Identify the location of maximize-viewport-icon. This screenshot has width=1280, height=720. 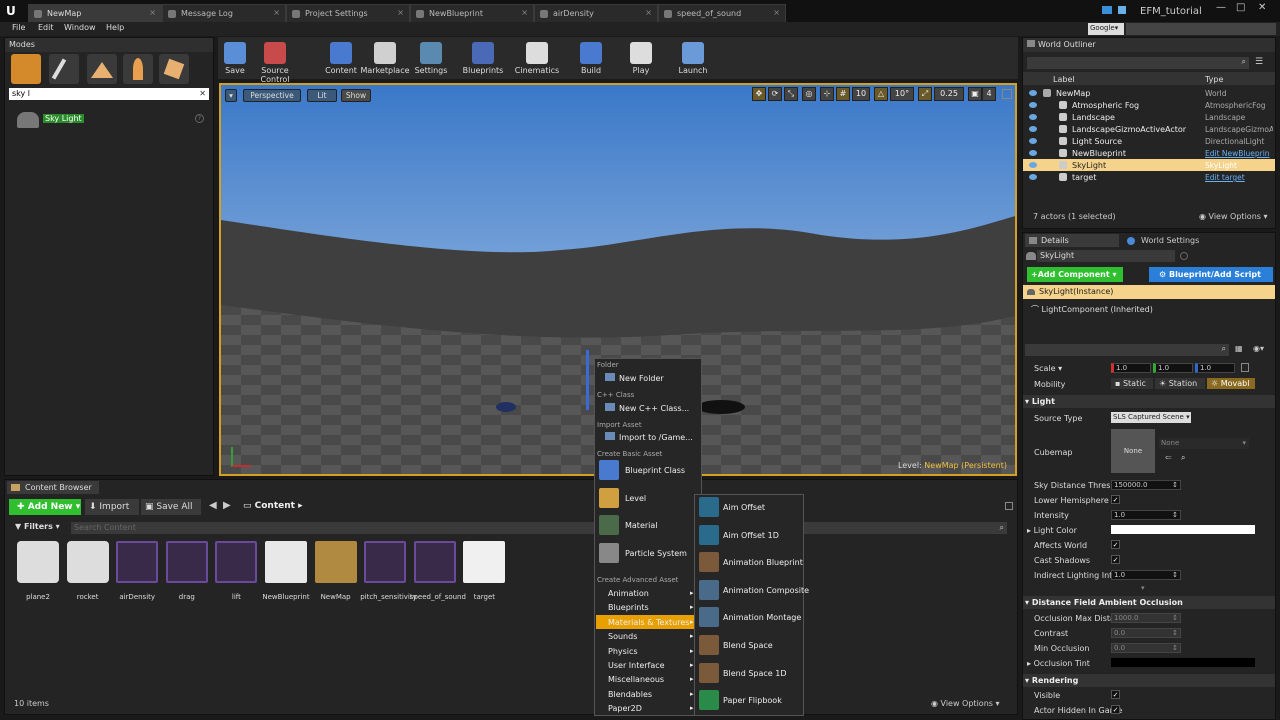
(1007, 94).